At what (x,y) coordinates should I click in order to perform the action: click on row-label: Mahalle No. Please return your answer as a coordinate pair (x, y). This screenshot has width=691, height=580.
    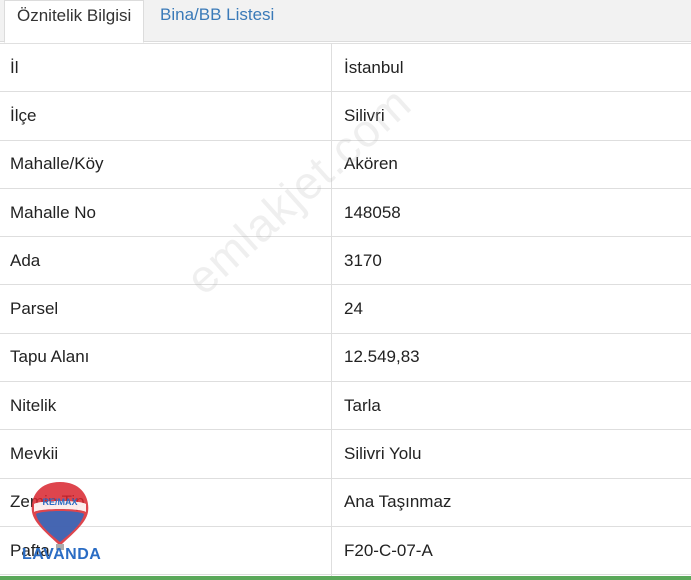
    Looking at the image, I should click on (53, 212).